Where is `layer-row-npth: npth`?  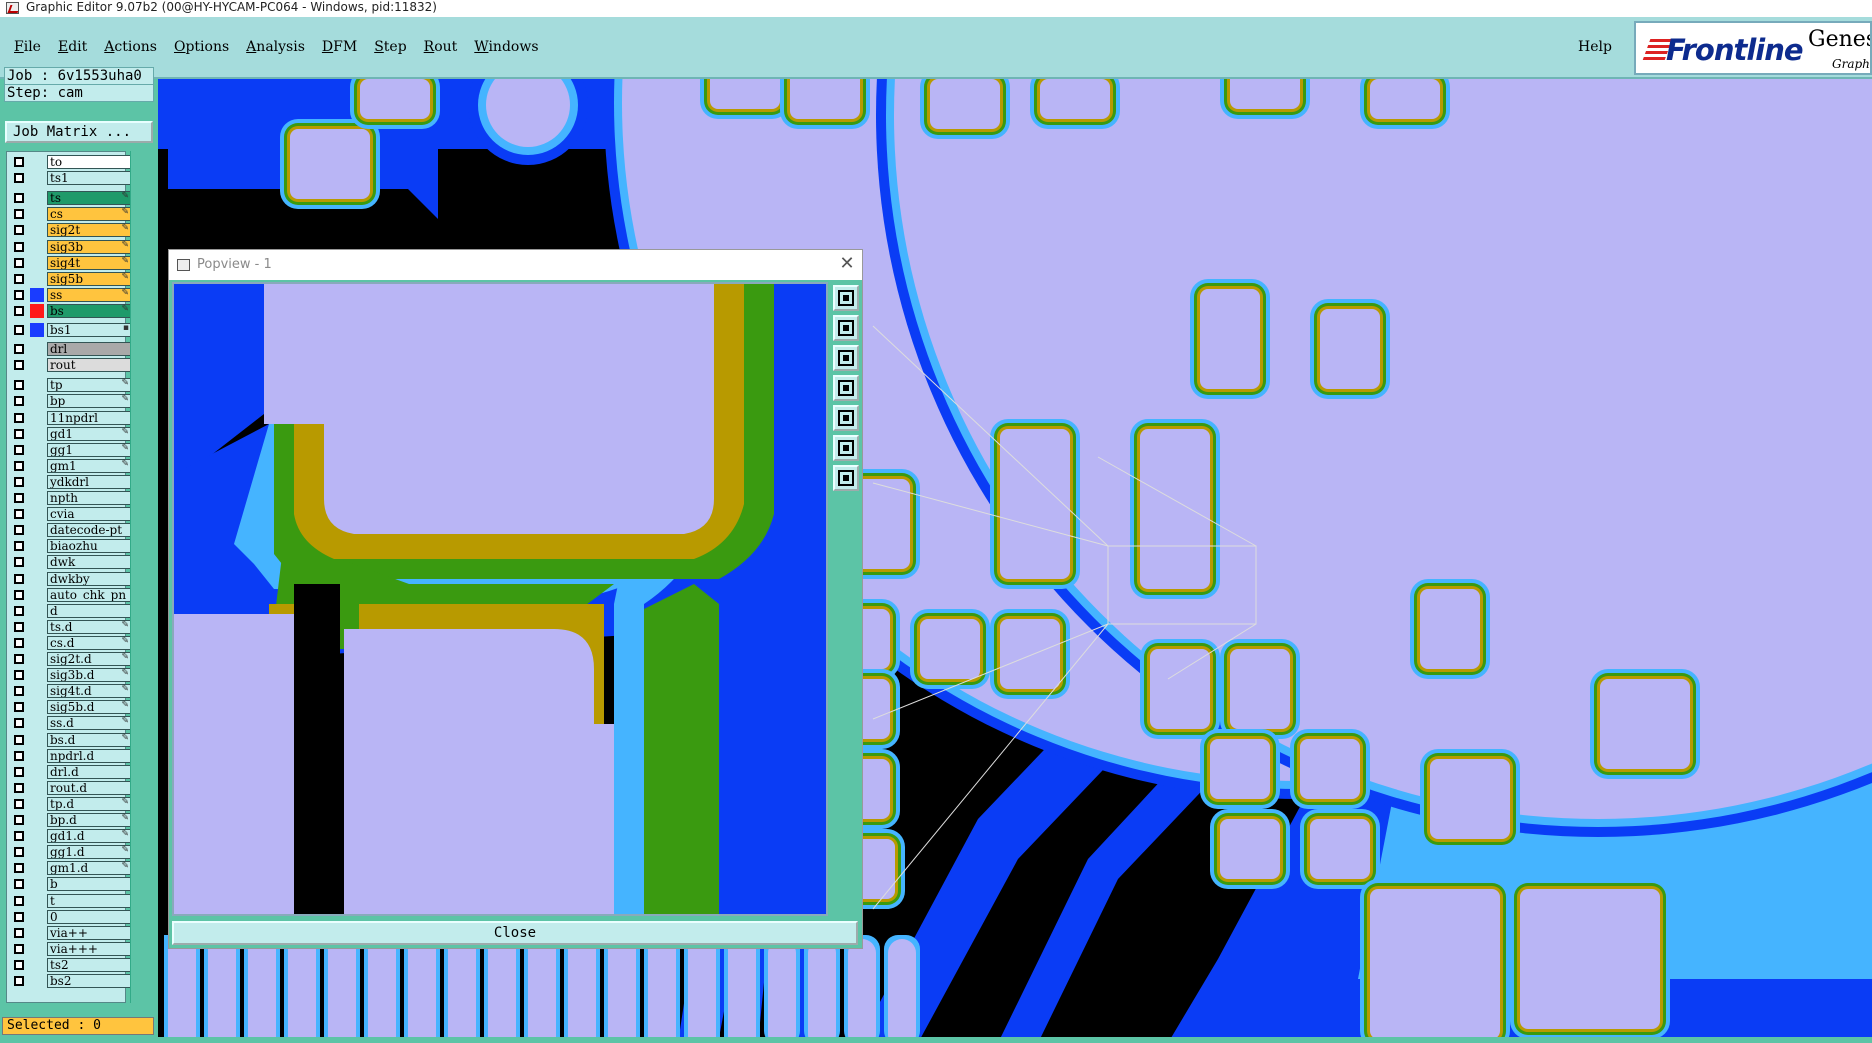 layer-row-npth: npth is located at coordinates (71, 498).